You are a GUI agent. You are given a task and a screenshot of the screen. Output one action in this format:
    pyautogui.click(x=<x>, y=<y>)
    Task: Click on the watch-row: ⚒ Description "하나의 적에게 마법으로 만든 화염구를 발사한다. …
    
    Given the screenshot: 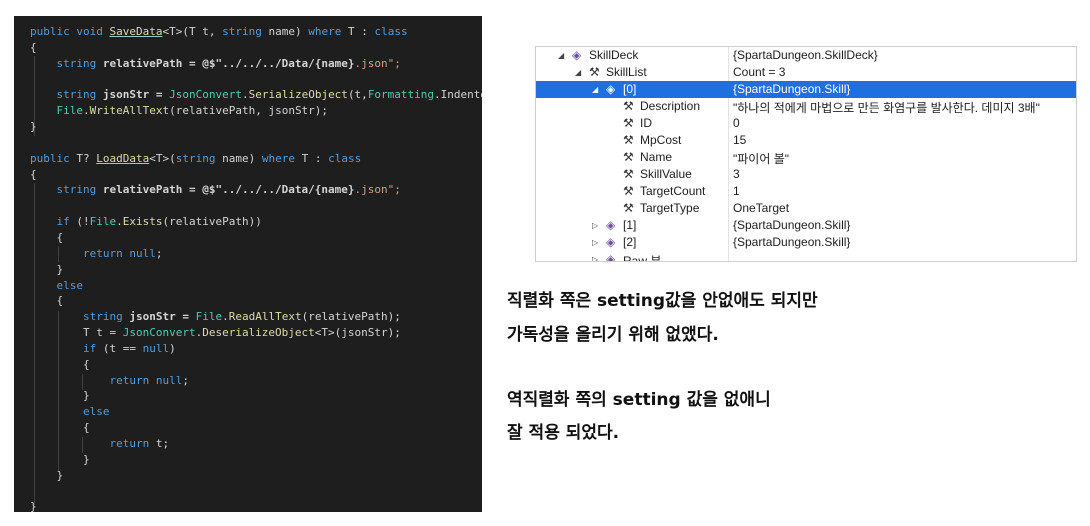 What is the action you would take?
    pyautogui.click(x=806, y=106)
    